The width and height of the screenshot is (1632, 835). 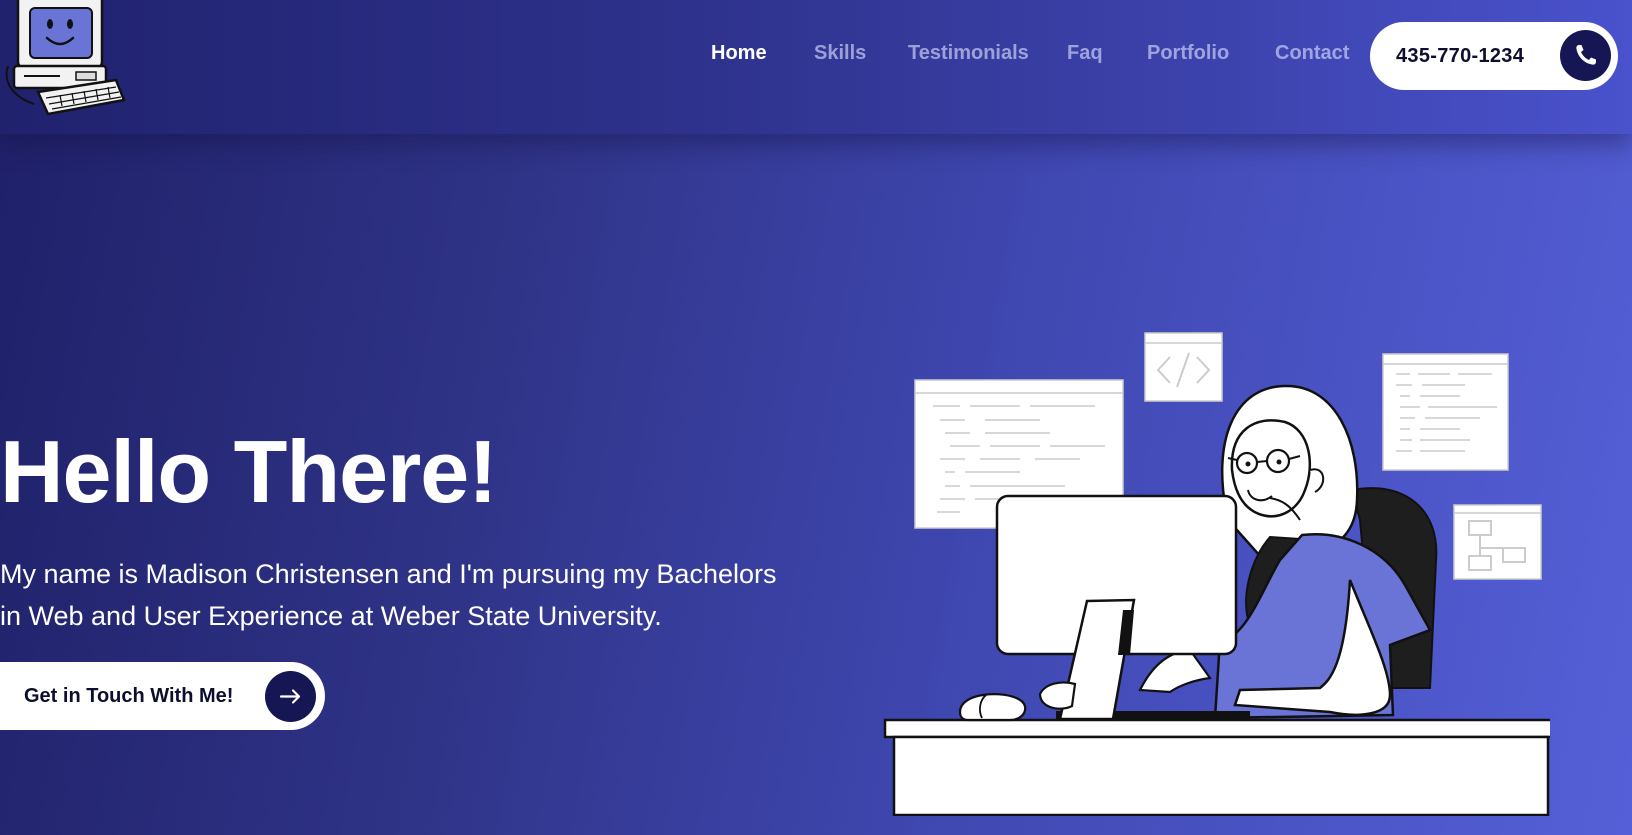 What do you see at coordinates (129, 696) in the screenshot?
I see `cta-label: Get in Touch With Me!` at bounding box center [129, 696].